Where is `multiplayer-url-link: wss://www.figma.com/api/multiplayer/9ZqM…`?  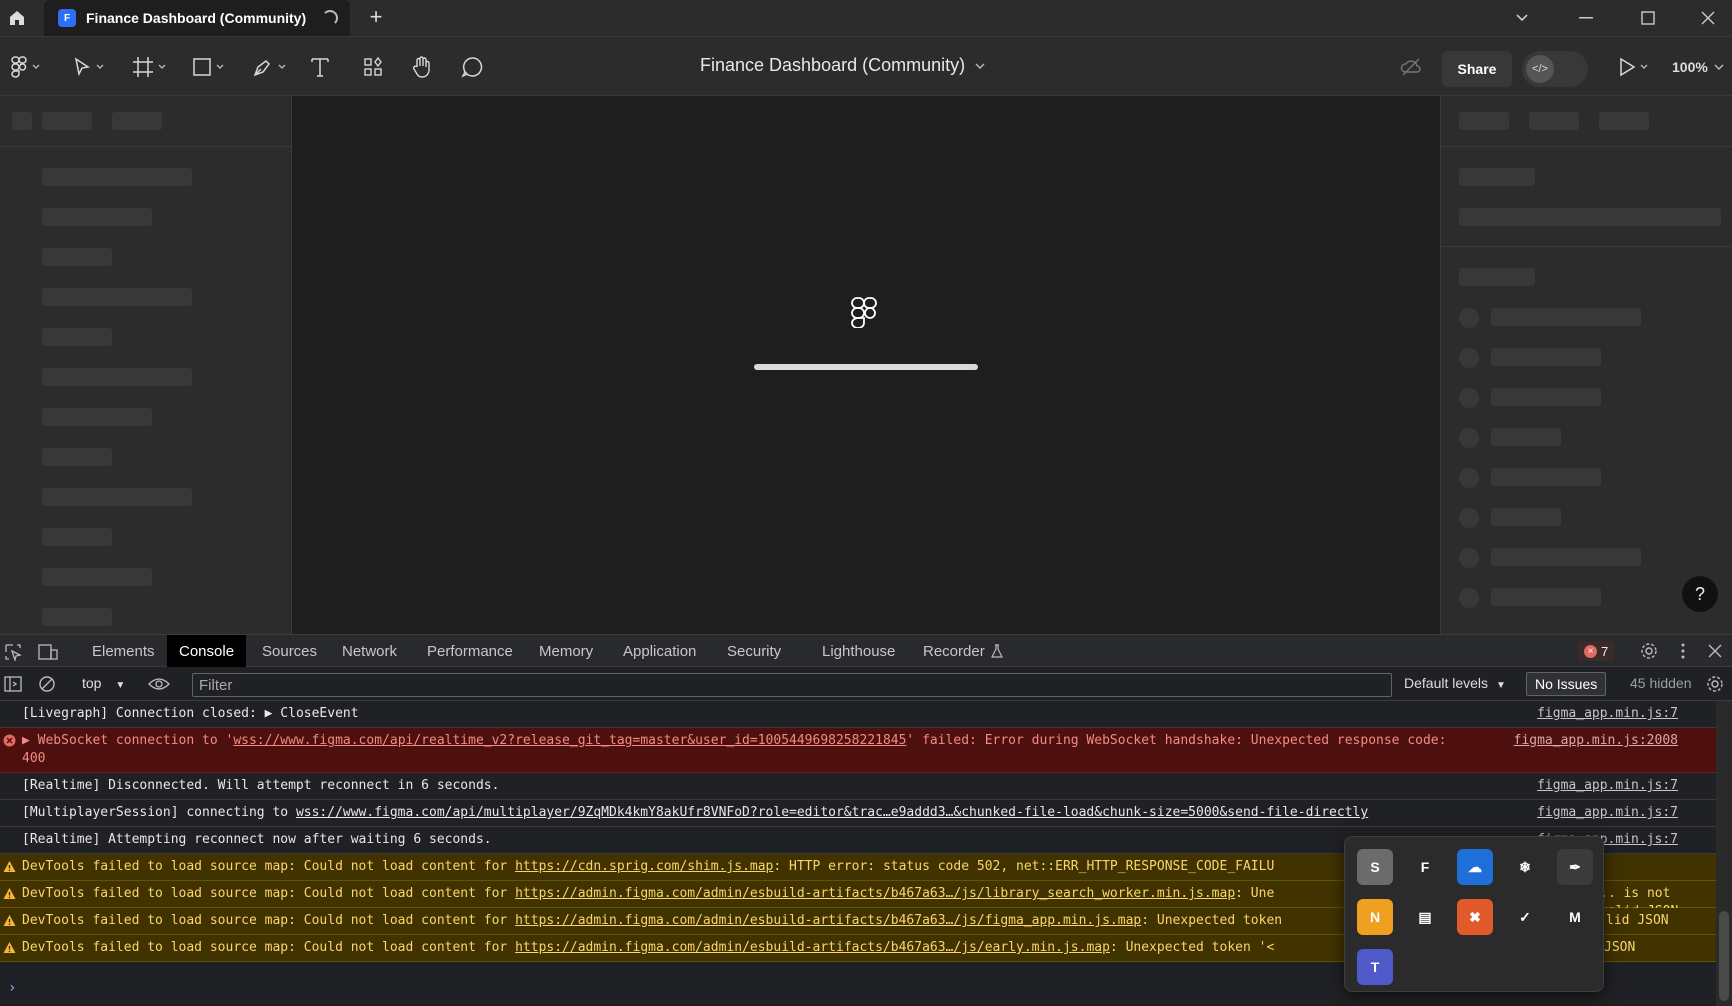
multiplayer-url-link: wss://www.figma.com/api/multiplayer/9ZqM… is located at coordinates (832, 812).